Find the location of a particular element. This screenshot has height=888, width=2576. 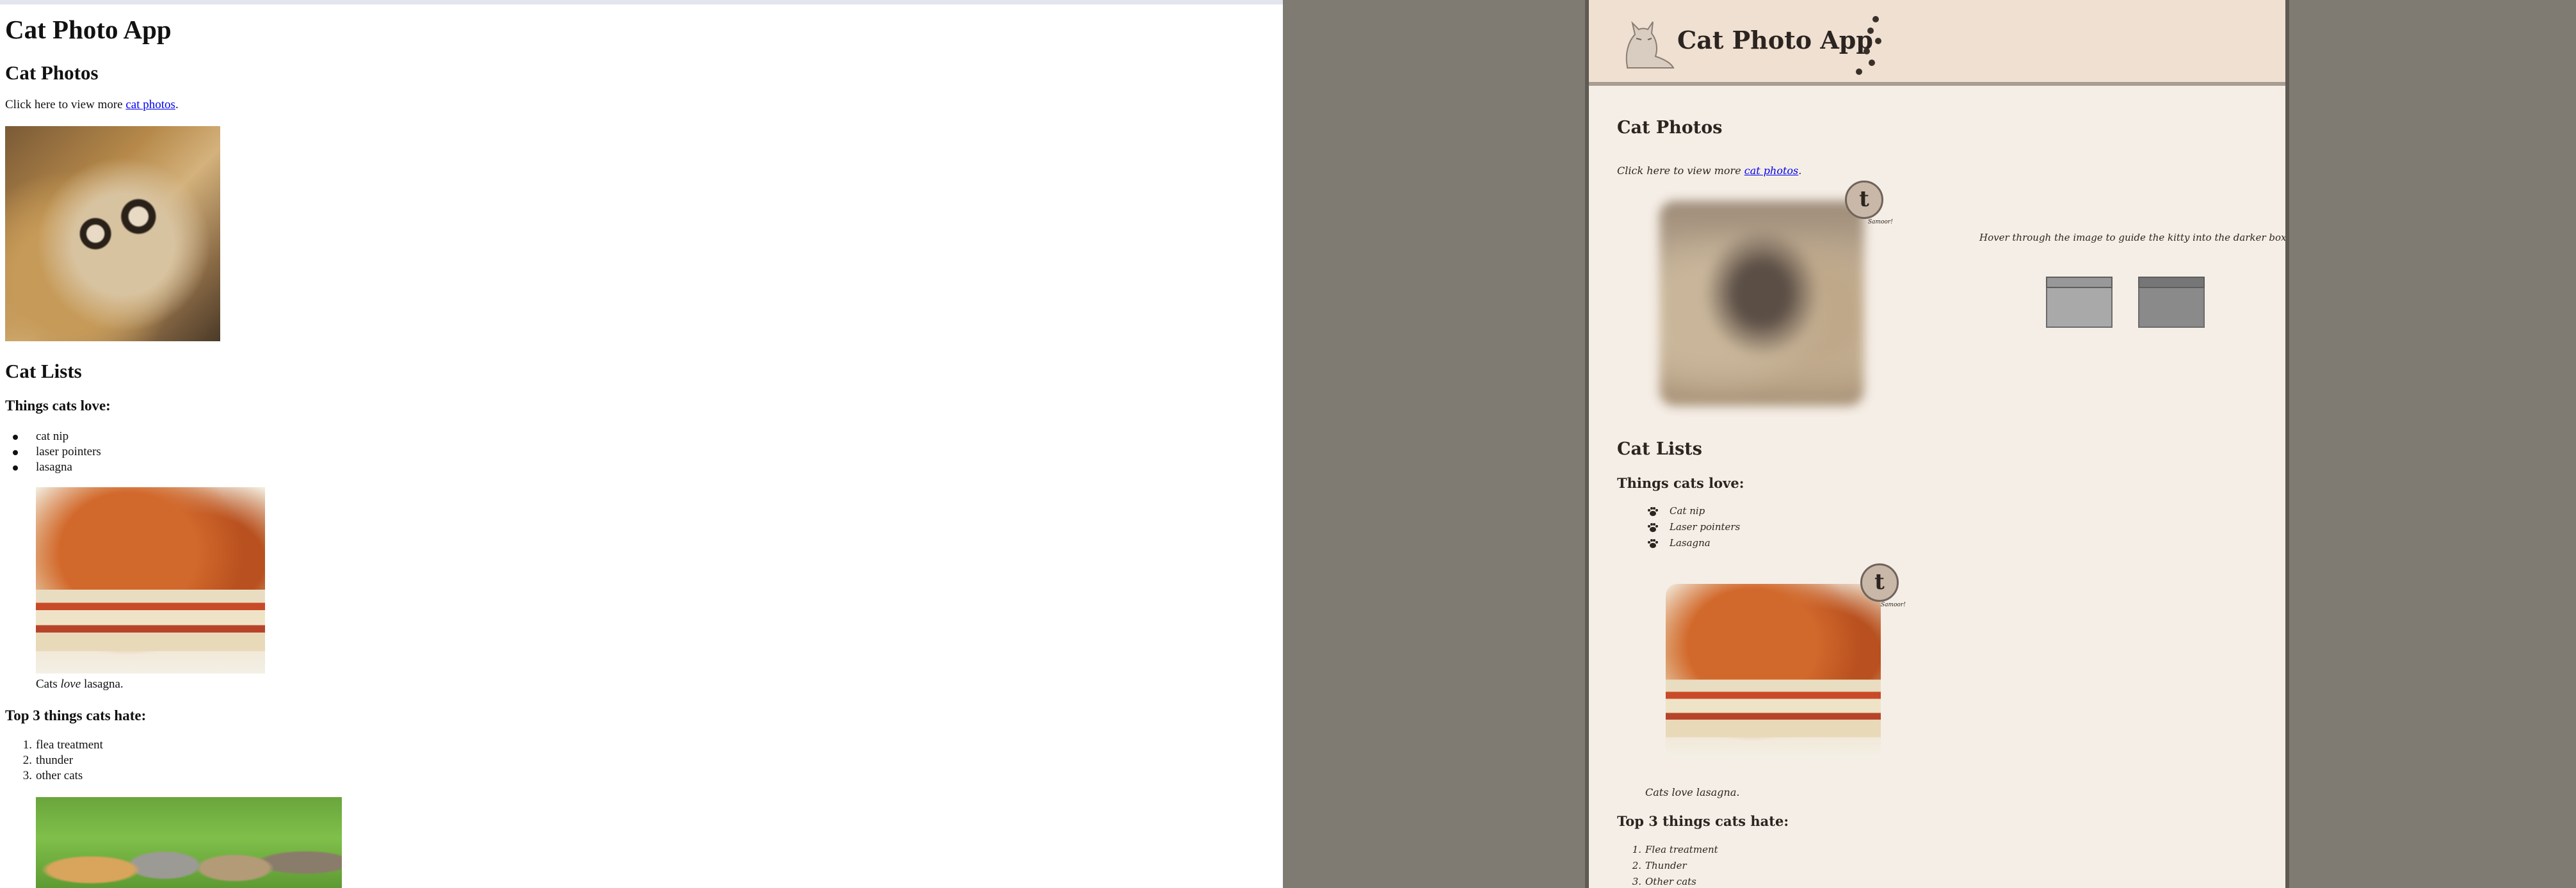

hates-list: 1. flea treatment 2. thunder 3. other cats is located at coordinates (63, 761).